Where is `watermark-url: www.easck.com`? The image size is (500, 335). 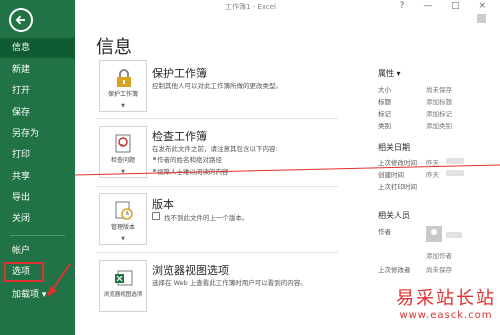
watermark-url: www.easck.com is located at coordinates (446, 315).